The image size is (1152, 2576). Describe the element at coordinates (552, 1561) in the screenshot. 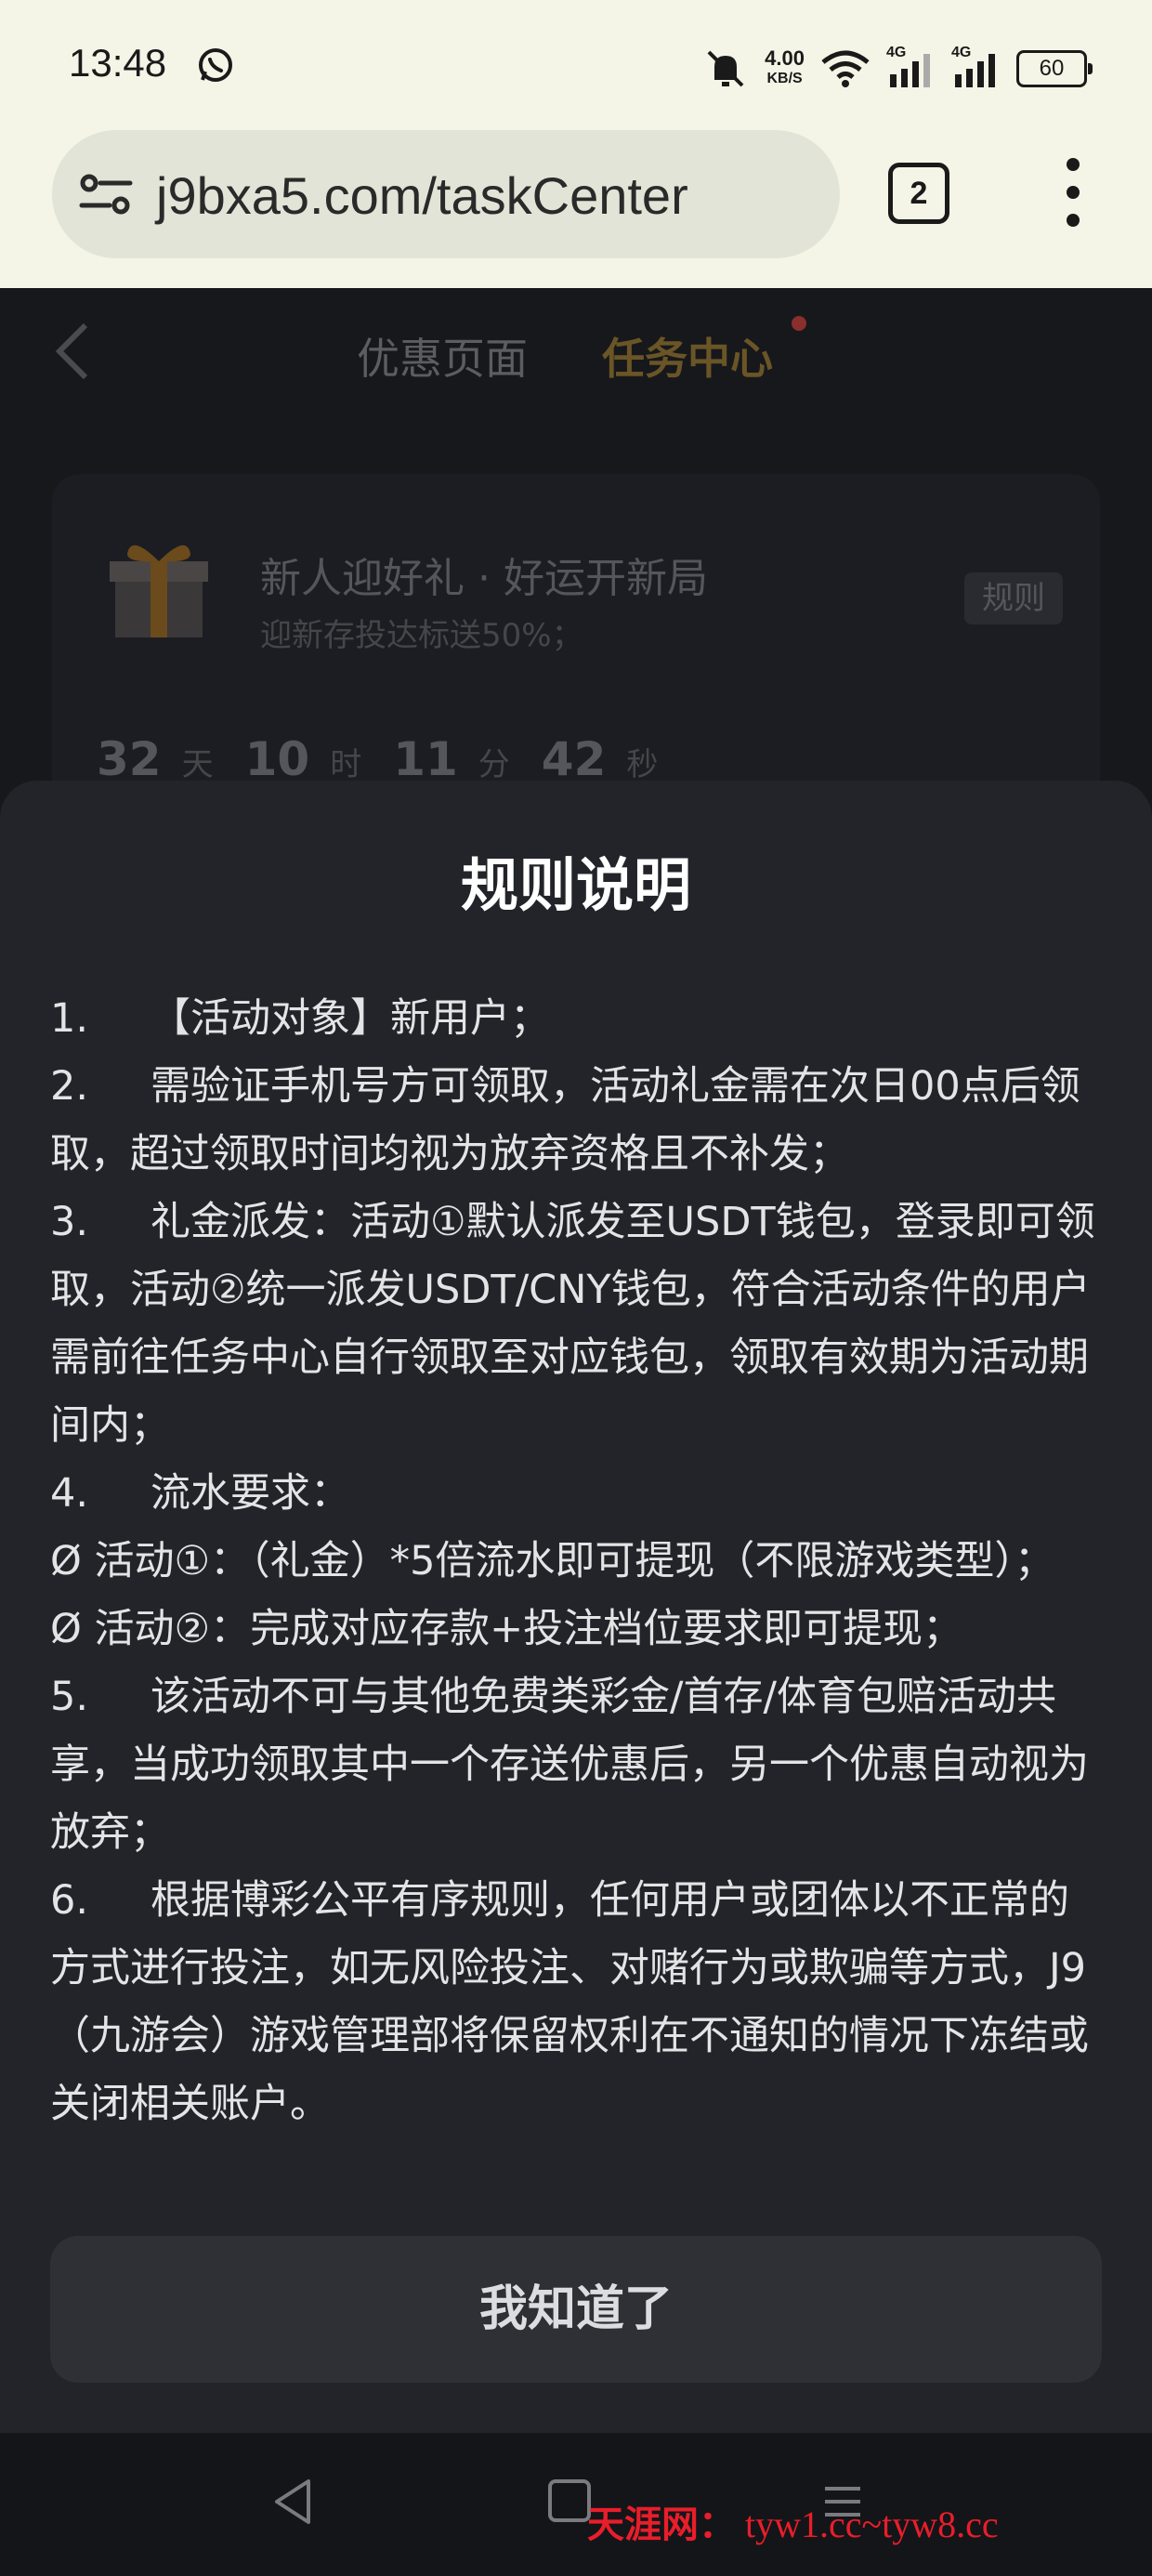

I see `rule-text: Ø 活动①：（礼金）*5倍流水即可提现（不限游戏类型）；` at that location.